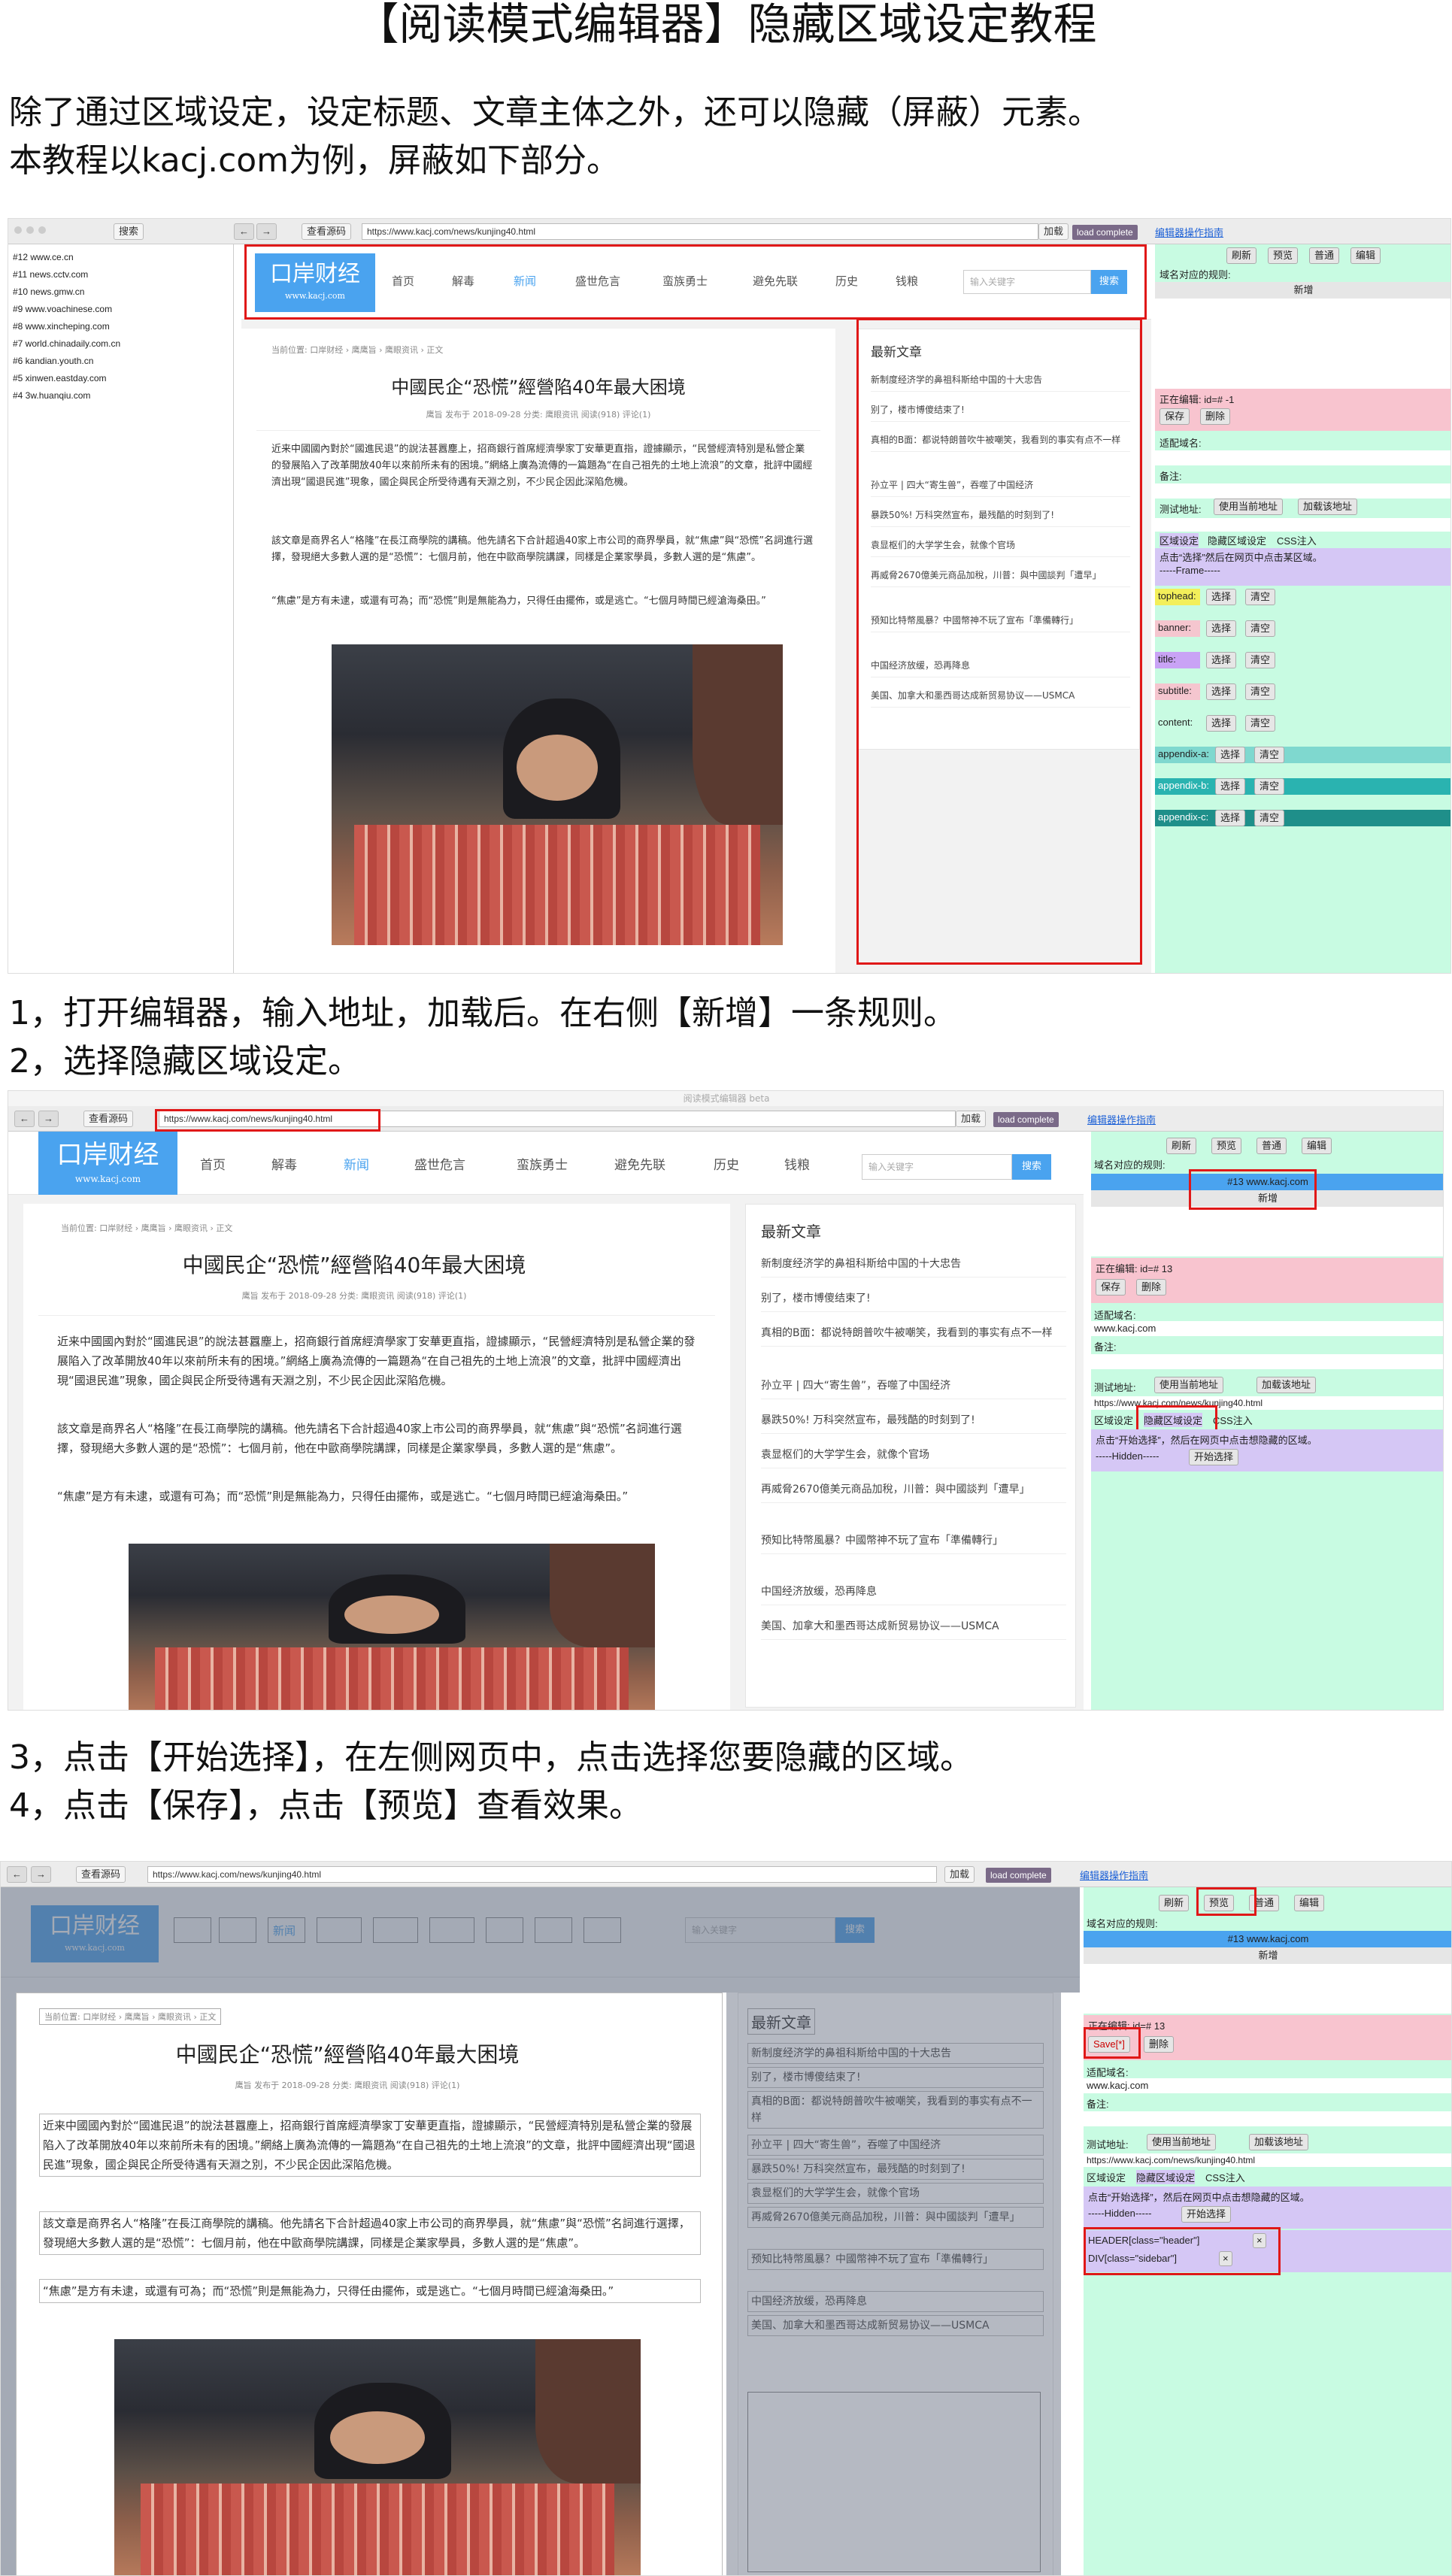 This screenshot has height=2576, width=1452. What do you see at coordinates (61, 326) in the screenshot?
I see `site-item: #8 www.xincheping.com` at bounding box center [61, 326].